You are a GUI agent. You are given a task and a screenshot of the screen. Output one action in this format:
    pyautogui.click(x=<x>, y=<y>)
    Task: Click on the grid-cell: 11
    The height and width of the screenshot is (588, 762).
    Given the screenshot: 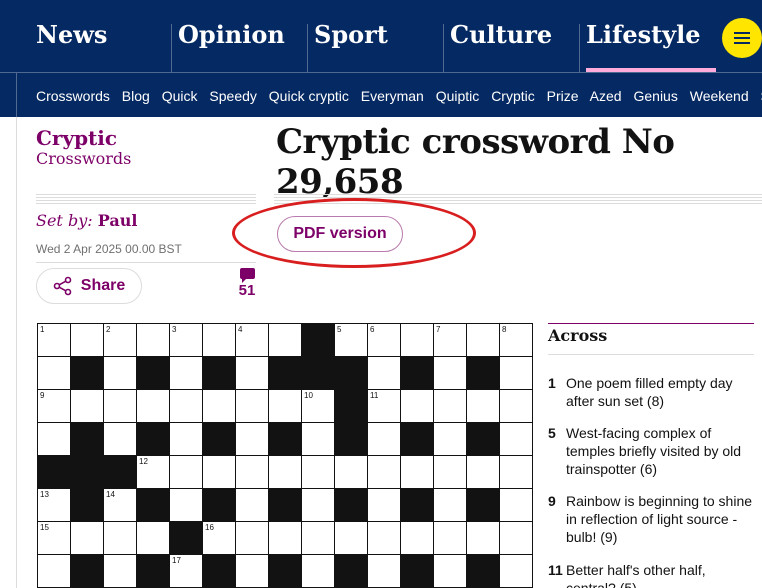 What is the action you would take?
    pyautogui.click(x=384, y=406)
    